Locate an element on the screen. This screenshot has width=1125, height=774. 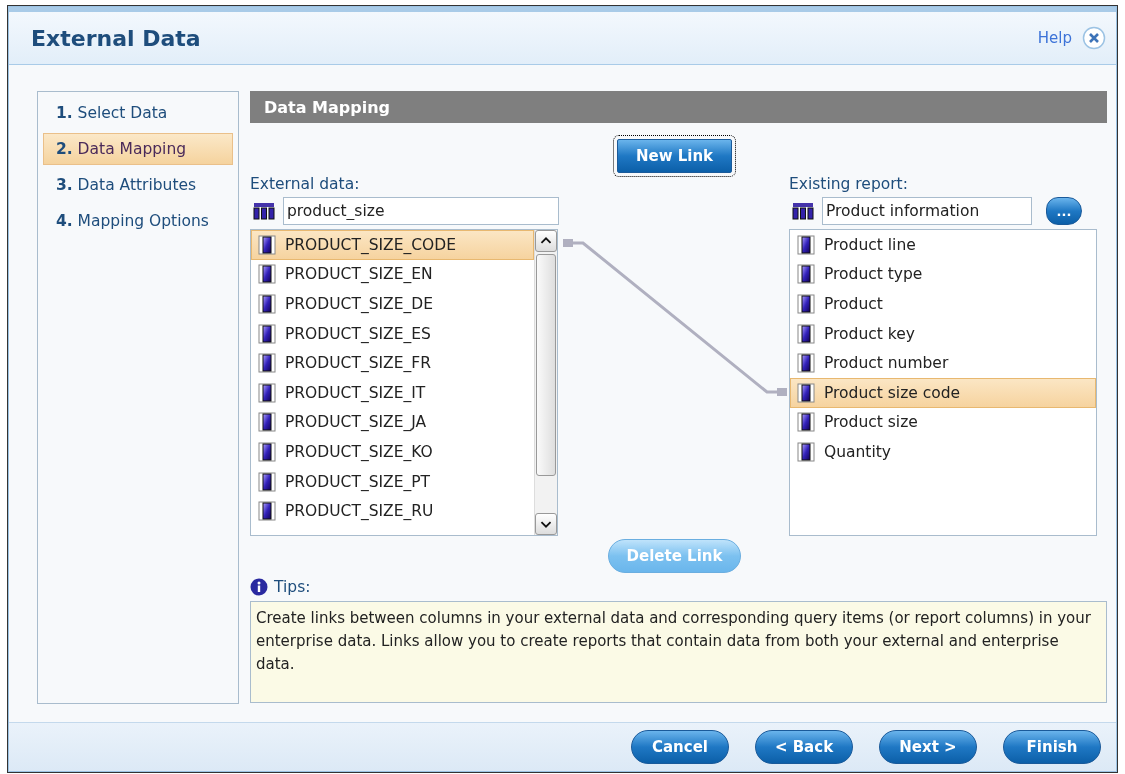
scroll-down-icon is located at coordinates (546, 524).